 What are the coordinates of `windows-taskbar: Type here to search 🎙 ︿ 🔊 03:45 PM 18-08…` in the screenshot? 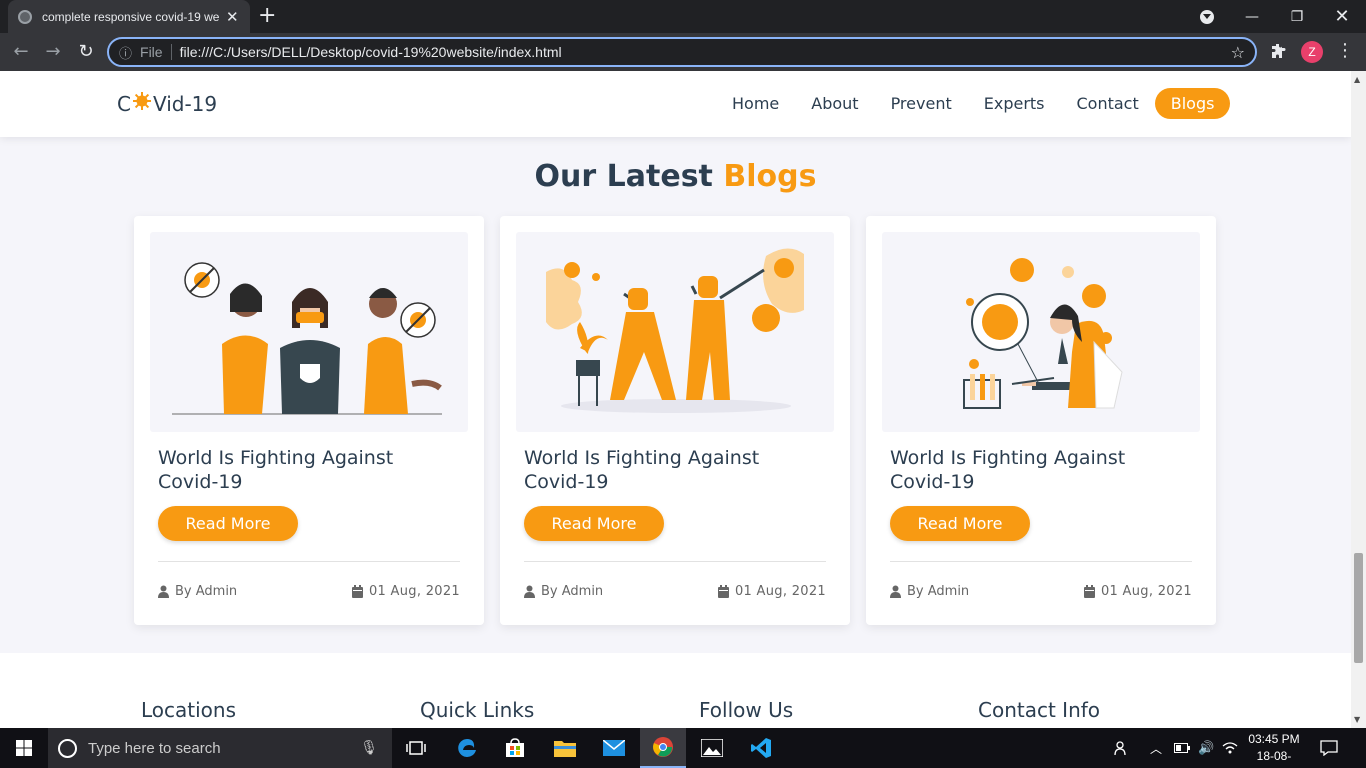 It's located at (683, 748).